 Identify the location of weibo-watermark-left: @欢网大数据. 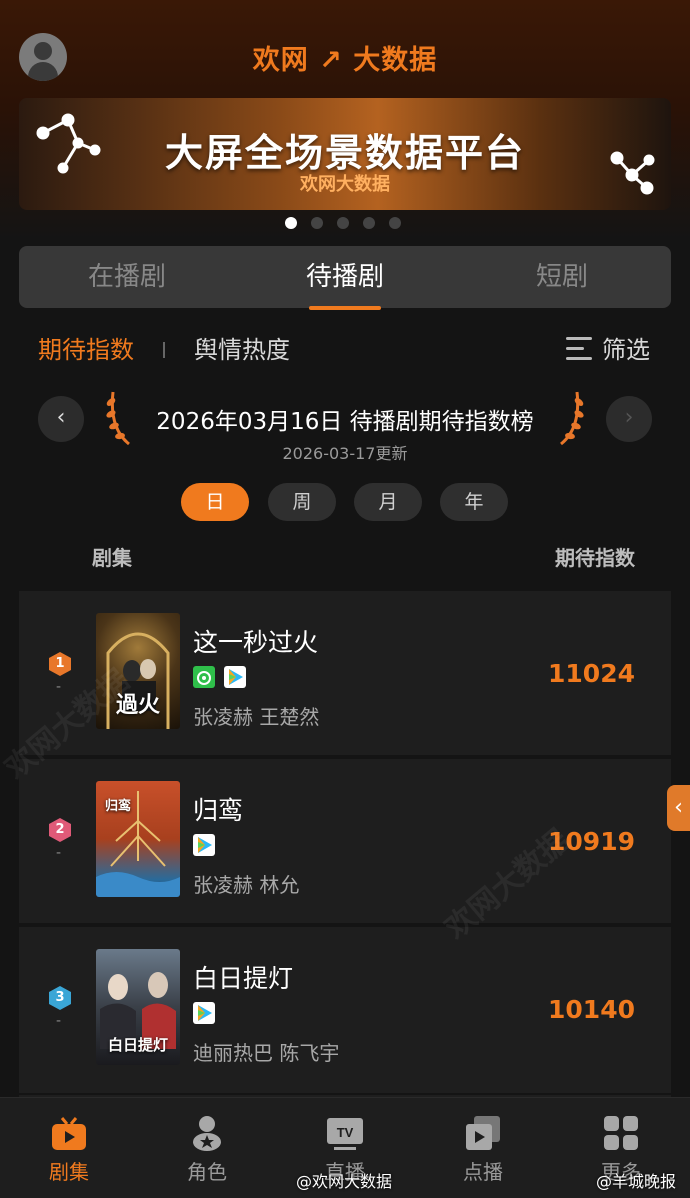
(344, 1181).